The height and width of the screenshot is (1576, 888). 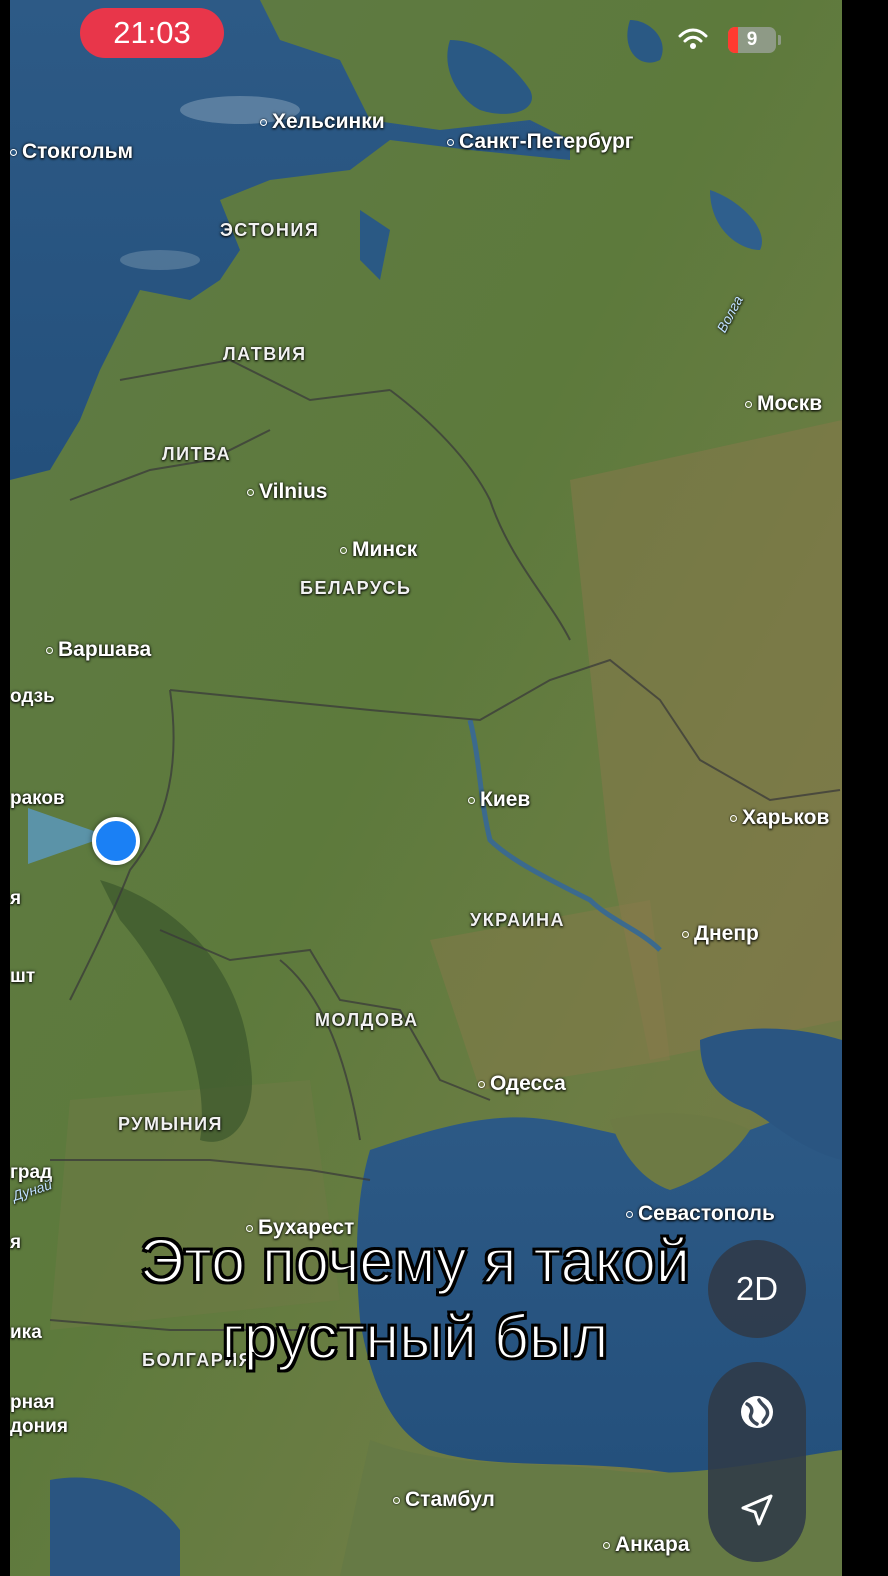 What do you see at coordinates (783, 404) in the screenshot?
I see `city-label-moscow: Москв` at bounding box center [783, 404].